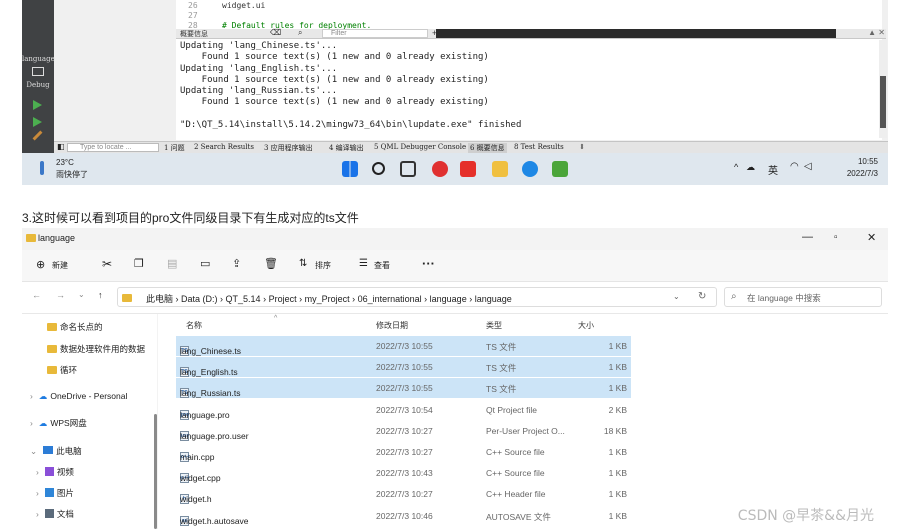  Describe the element at coordinates (382, 265) in the screenshot. I see `view-button: 查看` at that location.